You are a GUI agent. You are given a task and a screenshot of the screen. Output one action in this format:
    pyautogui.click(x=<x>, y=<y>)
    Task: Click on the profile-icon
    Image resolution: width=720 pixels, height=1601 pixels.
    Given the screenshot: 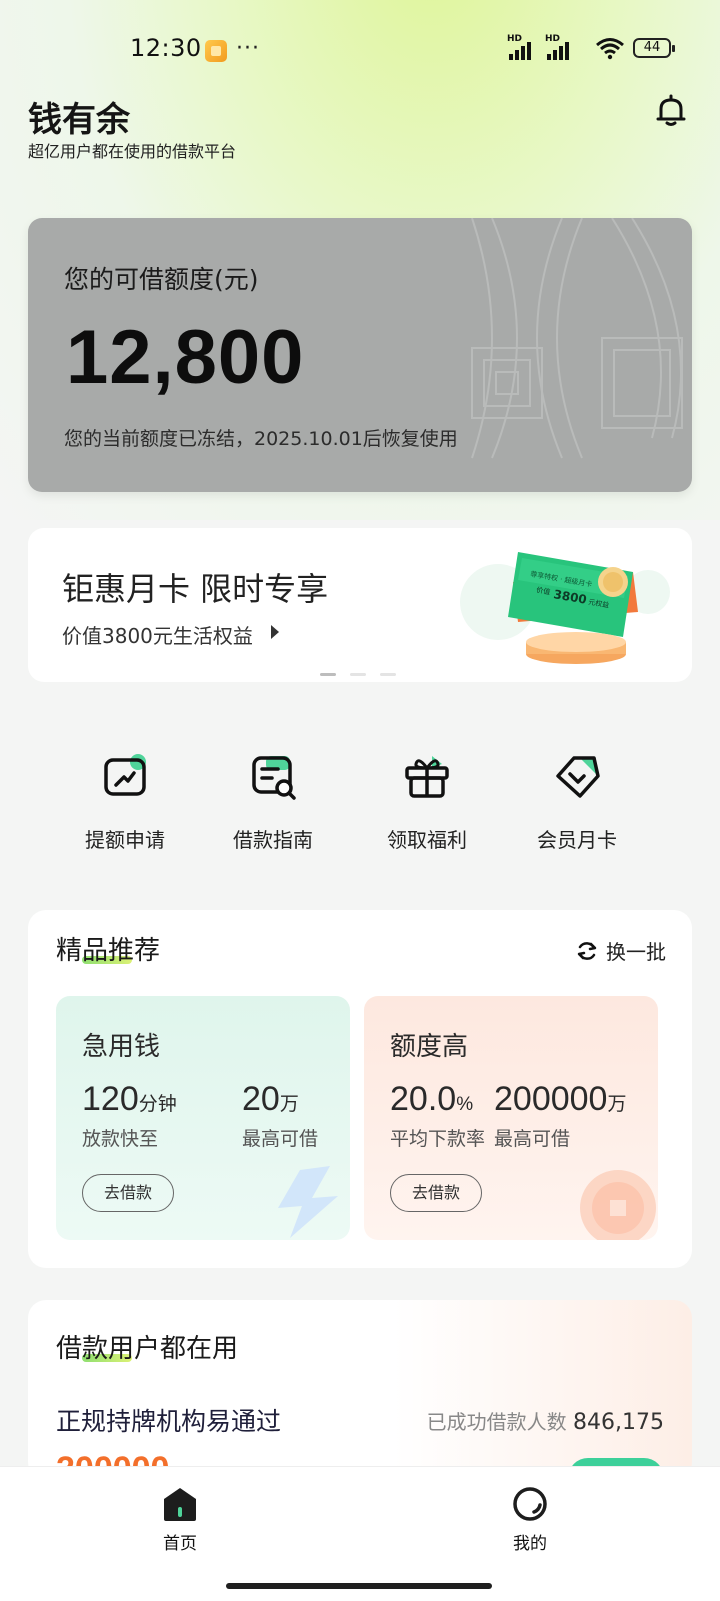 What is the action you would take?
    pyautogui.click(x=530, y=1504)
    